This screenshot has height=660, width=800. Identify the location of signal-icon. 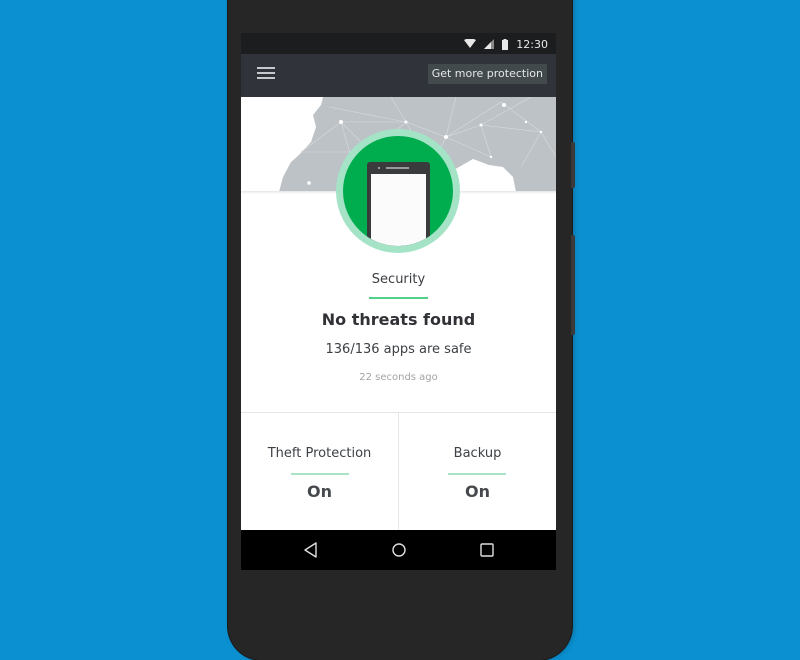
(489, 44).